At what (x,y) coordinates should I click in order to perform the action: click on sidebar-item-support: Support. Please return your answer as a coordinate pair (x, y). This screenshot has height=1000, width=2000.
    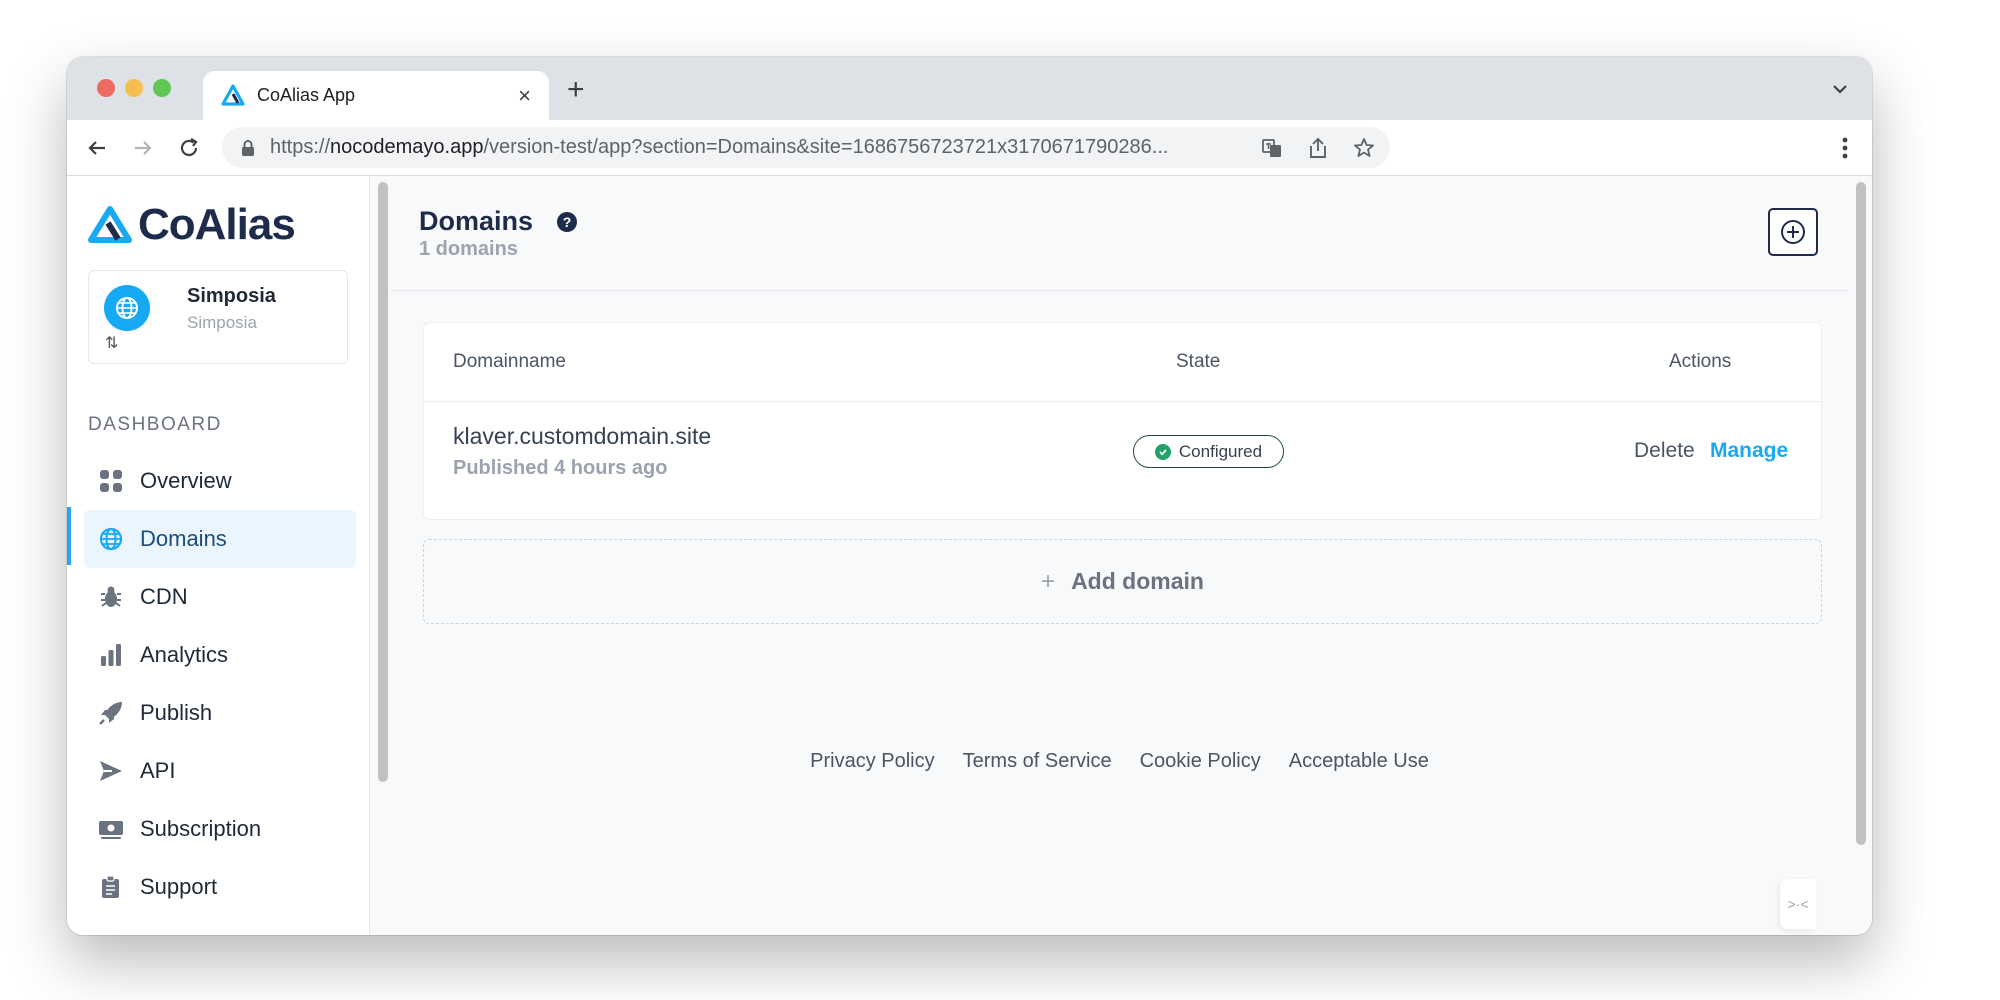
    Looking at the image, I should click on (220, 887).